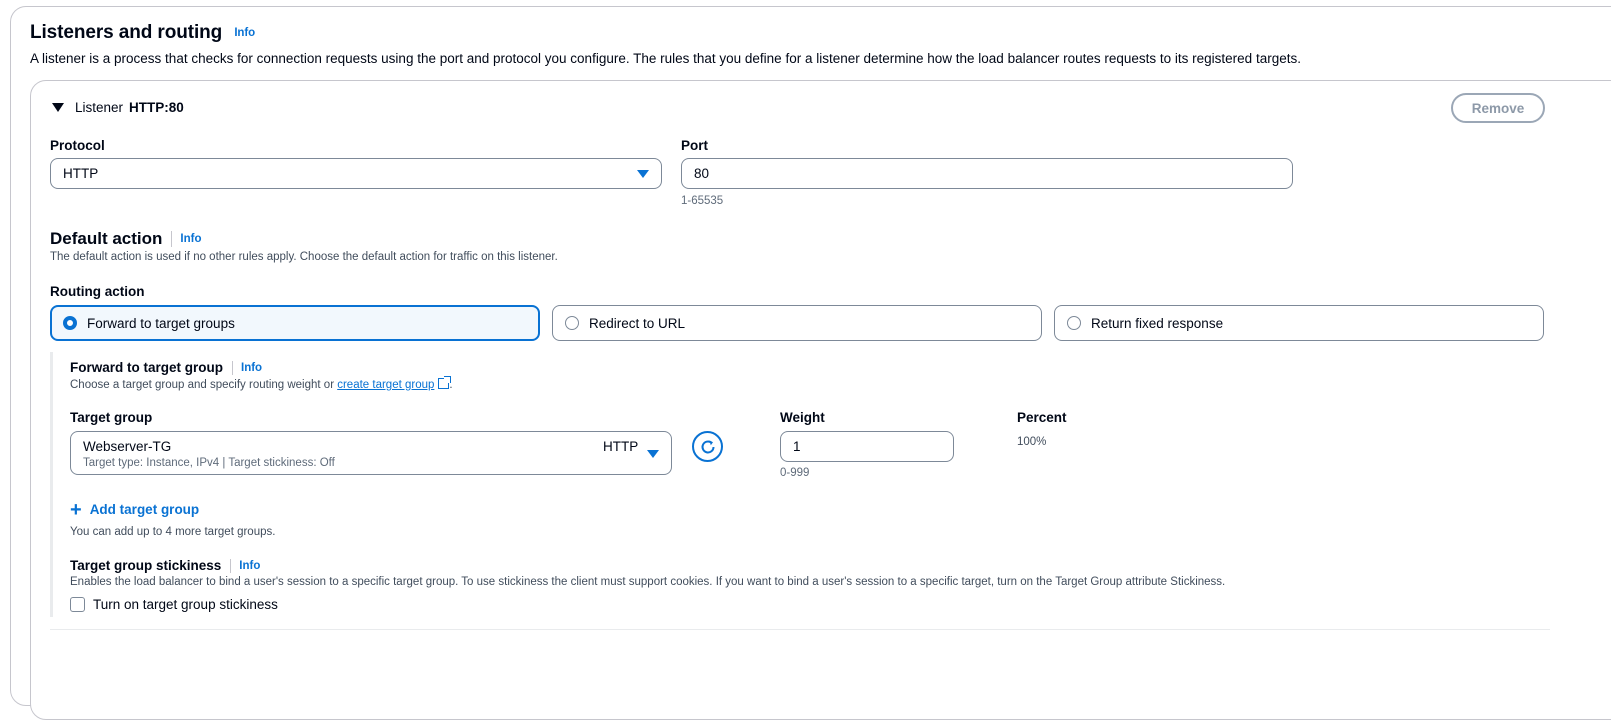  Describe the element at coordinates (185, 604) in the screenshot. I see `stickiness-checkbox-label: Turn on target group stickiness` at that location.